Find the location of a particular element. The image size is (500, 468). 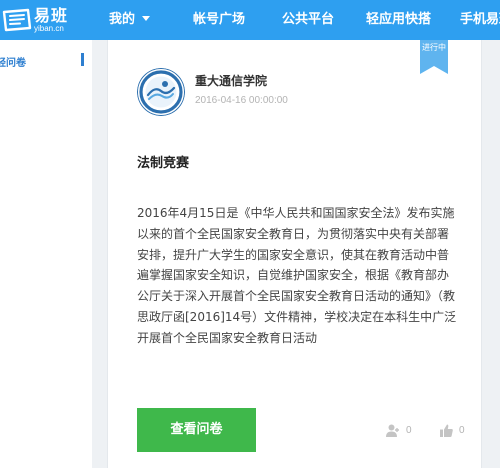

nav-my-label: 我的 is located at coordinates (122, 19).